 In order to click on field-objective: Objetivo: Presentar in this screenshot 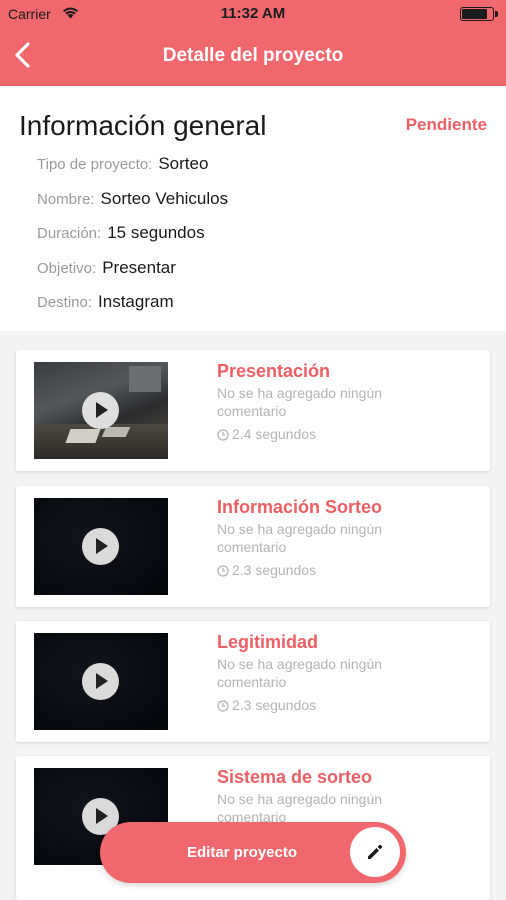, I will do `click(106, 268)`.